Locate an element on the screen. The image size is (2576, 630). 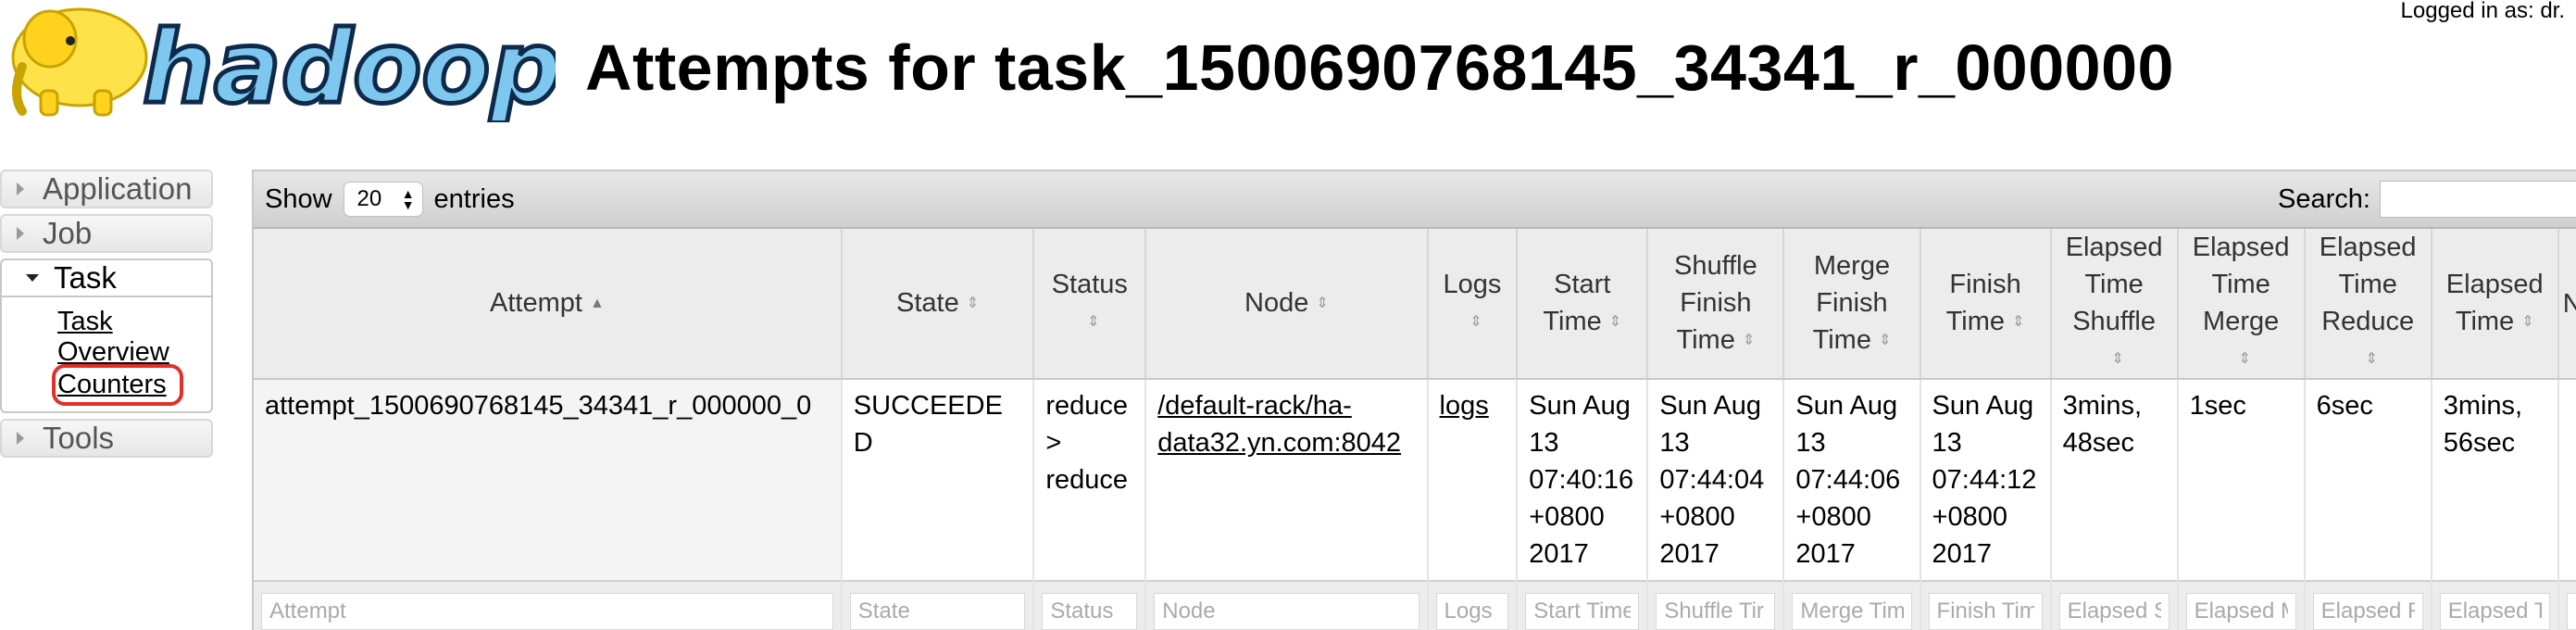
sidebar-section-job: Job is located at coordinates (106, 233).